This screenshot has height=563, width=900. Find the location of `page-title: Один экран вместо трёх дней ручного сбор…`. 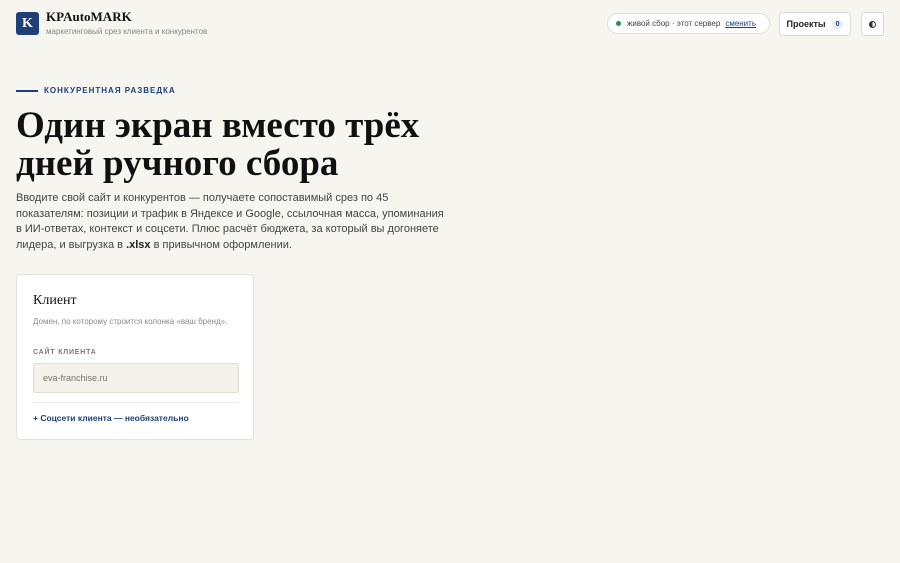

page-title: Один экран вместо трёх дней ручного сбор… is located at coordinates (218, 144).